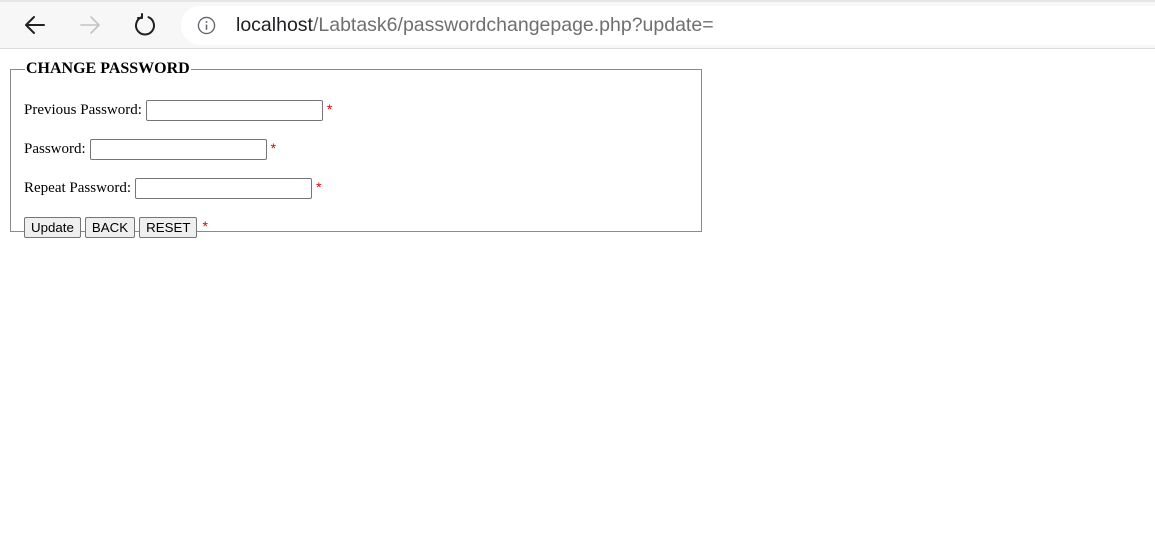 This screenshot has width=1155, height=559. I want to click on previous-password-label: Previous Password:, so click(83, 109).